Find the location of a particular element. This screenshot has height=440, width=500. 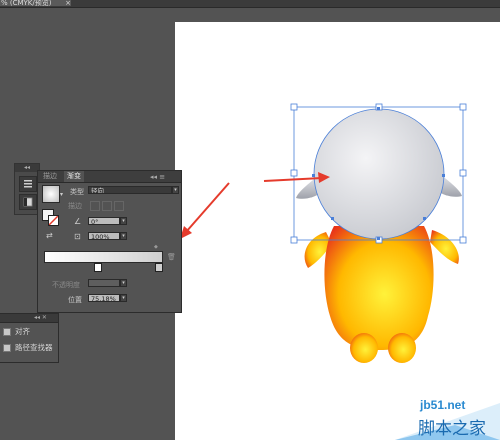

watermark-site: jb51.net is located at coordinates (443, 405).